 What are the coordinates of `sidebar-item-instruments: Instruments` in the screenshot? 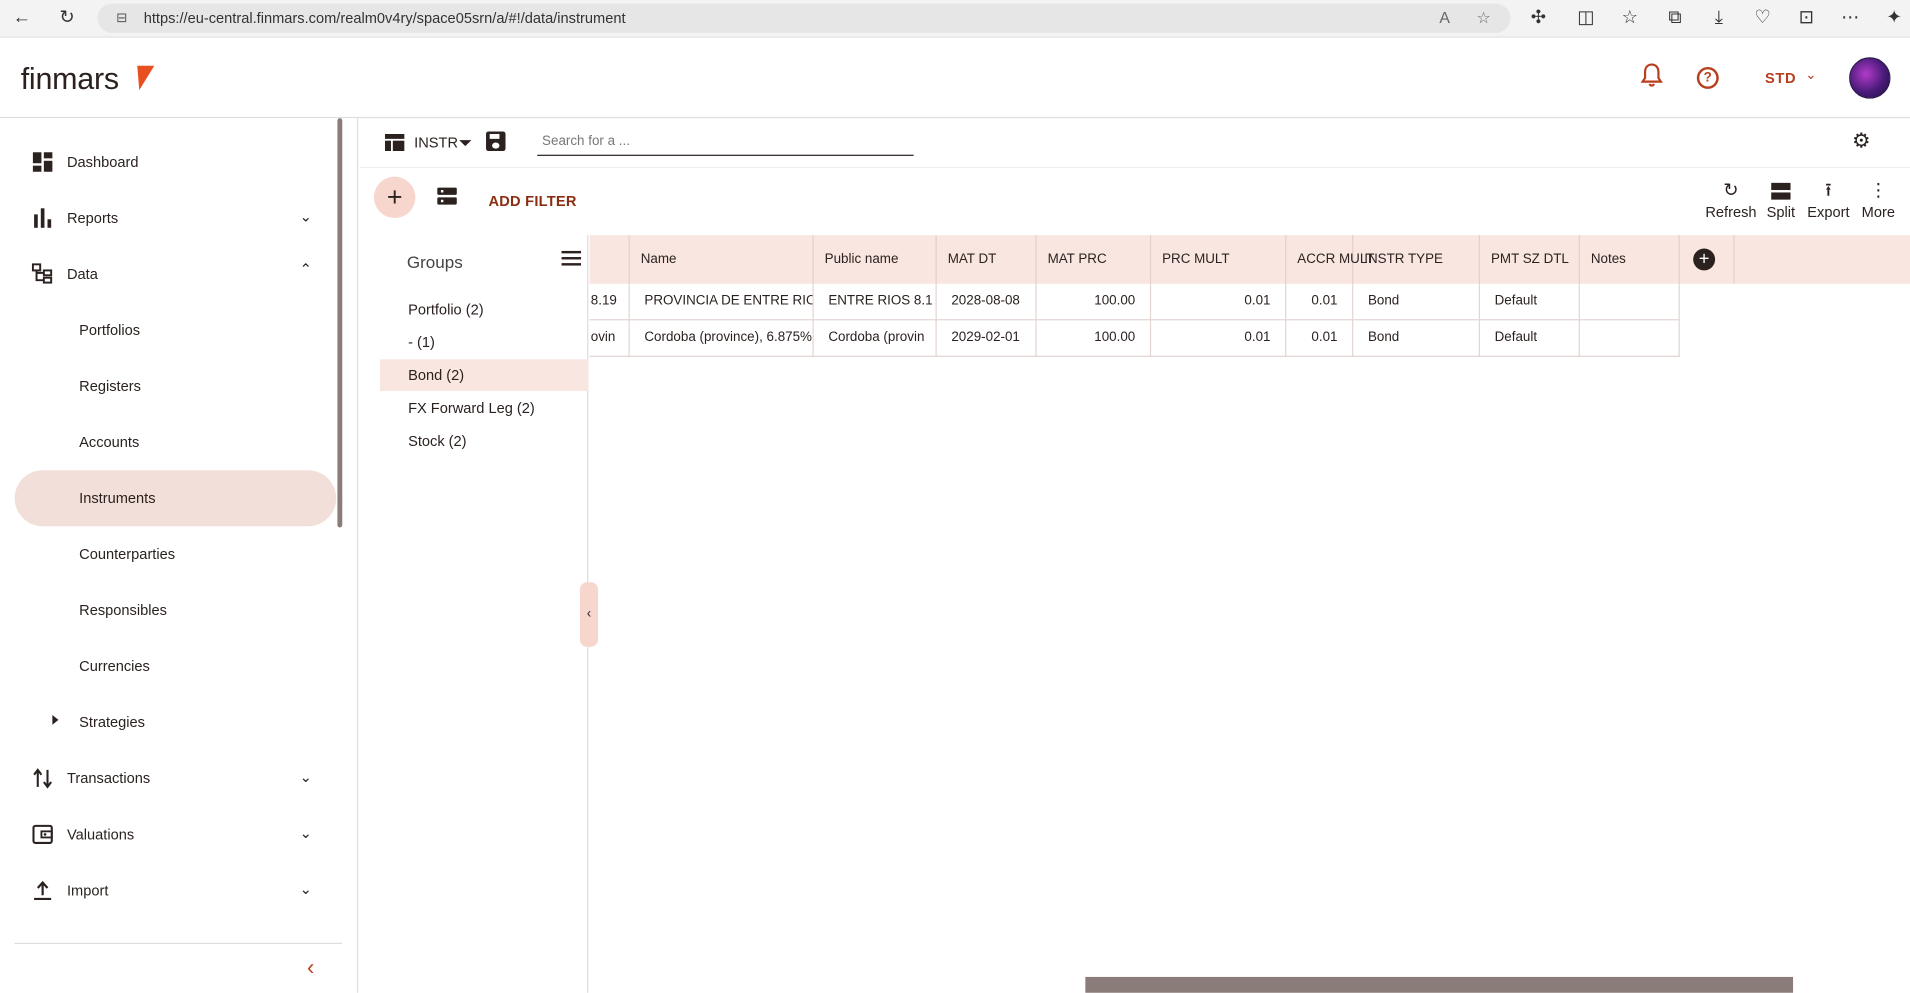 It's located at (175, 498).